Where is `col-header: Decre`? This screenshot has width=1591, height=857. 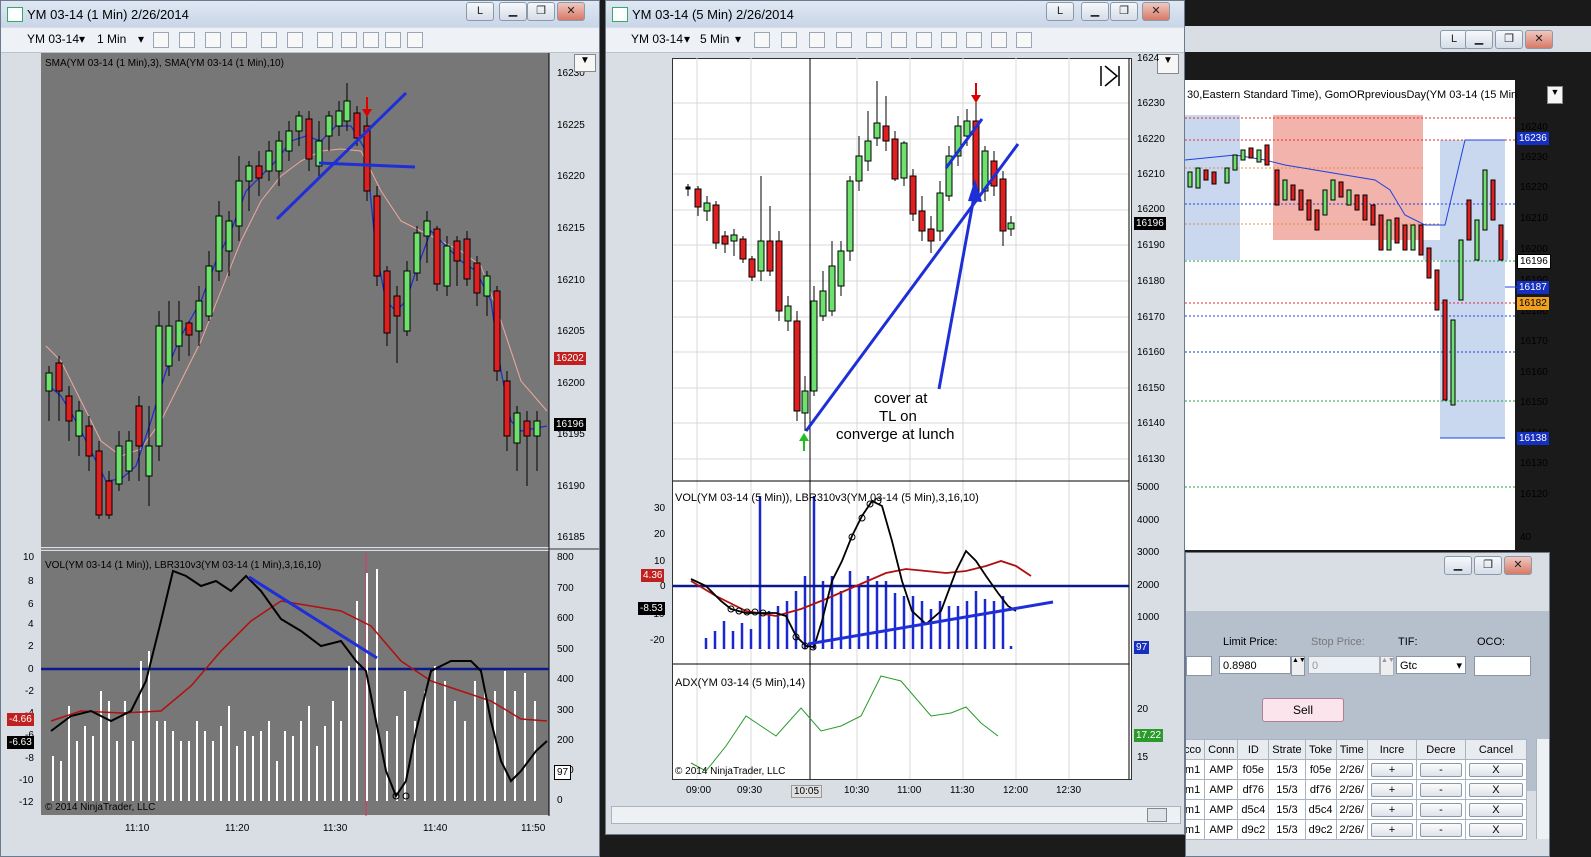
col-header: Decre is located at coordinates (1440, 749).